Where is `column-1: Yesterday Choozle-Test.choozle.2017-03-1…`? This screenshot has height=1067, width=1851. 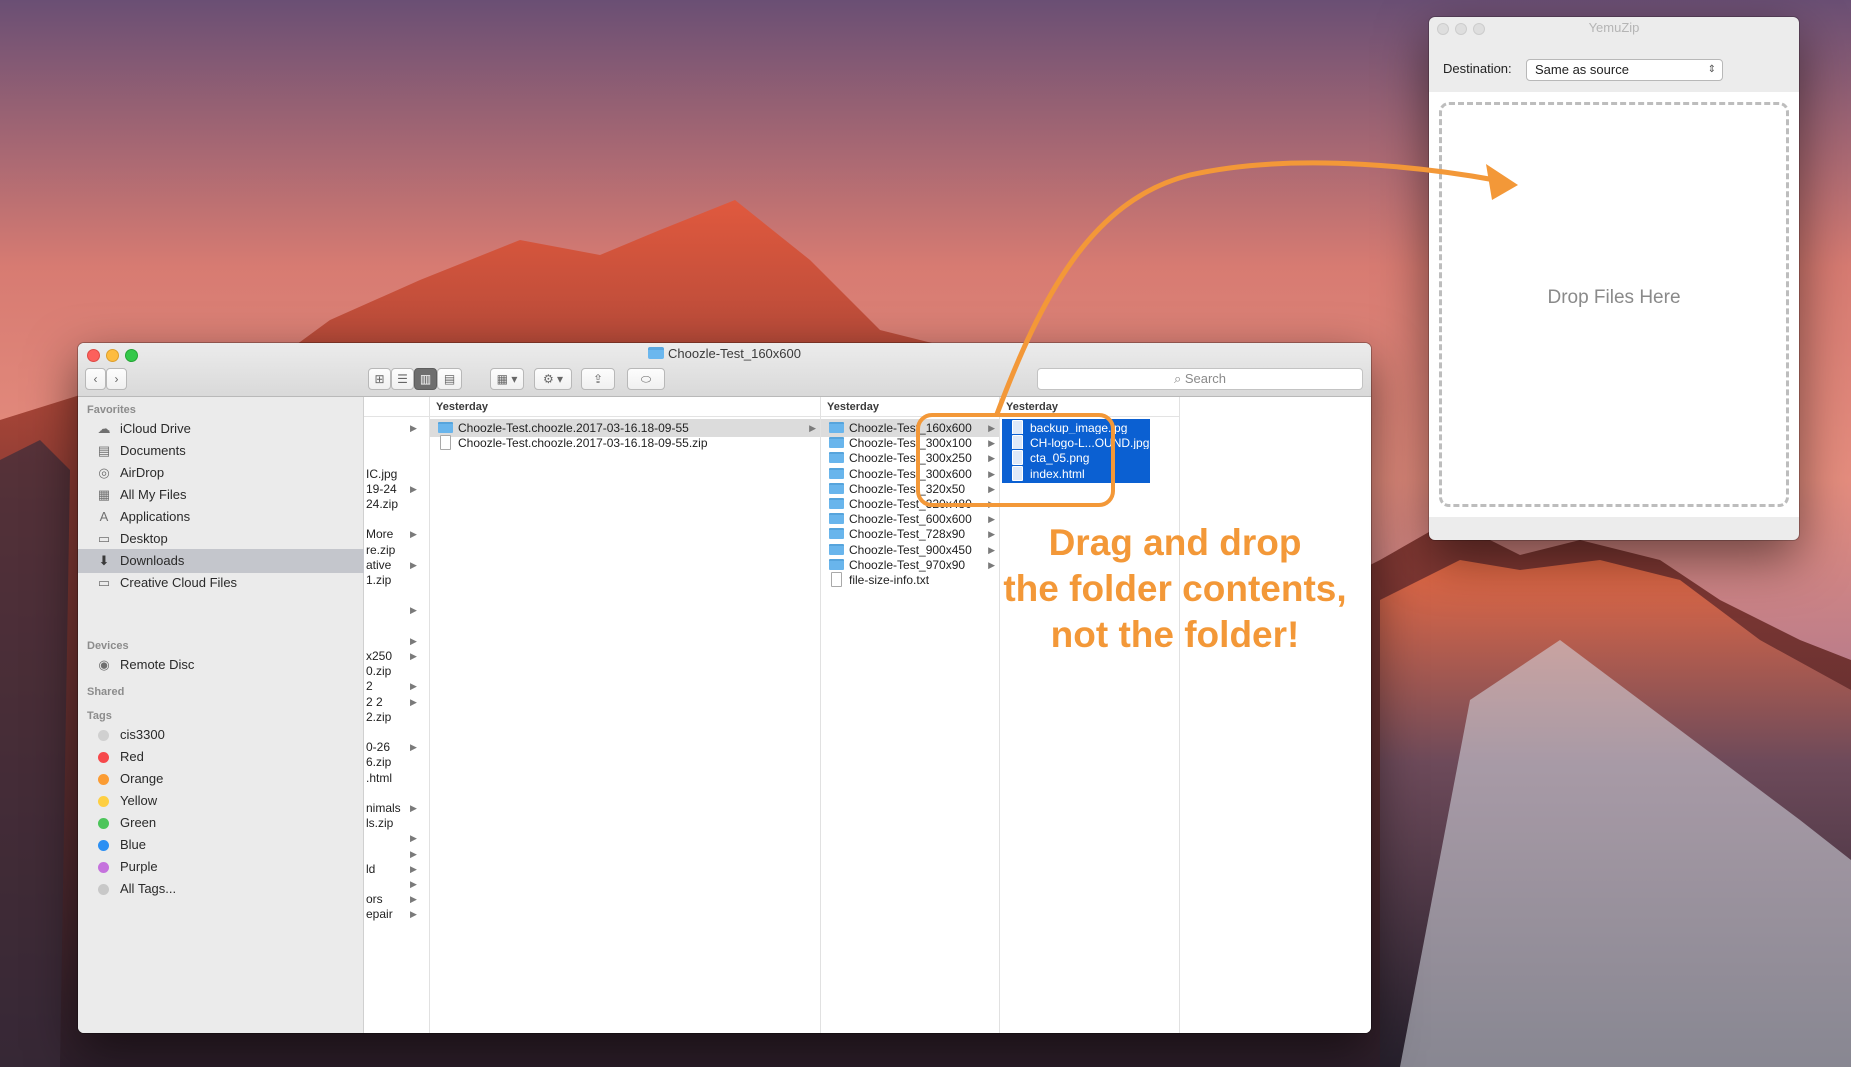
column-1: Yesterday Choozle-Test.choozle.2017-03-1… is located at coordinates (625, 715).